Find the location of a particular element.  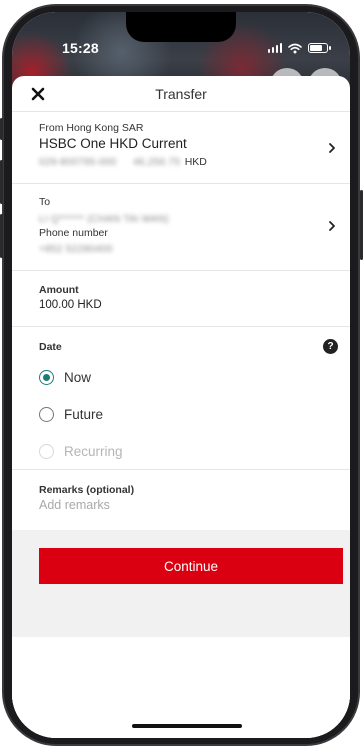

from-label: From Hong Kong SAR is located at coordinates (91, 128).